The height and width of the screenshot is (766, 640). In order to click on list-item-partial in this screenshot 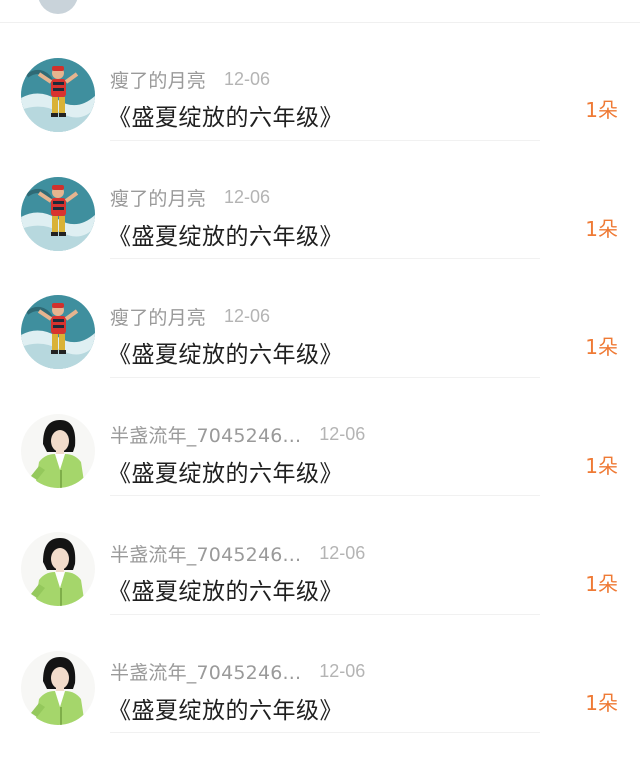, I will do `click(320, 11)`.